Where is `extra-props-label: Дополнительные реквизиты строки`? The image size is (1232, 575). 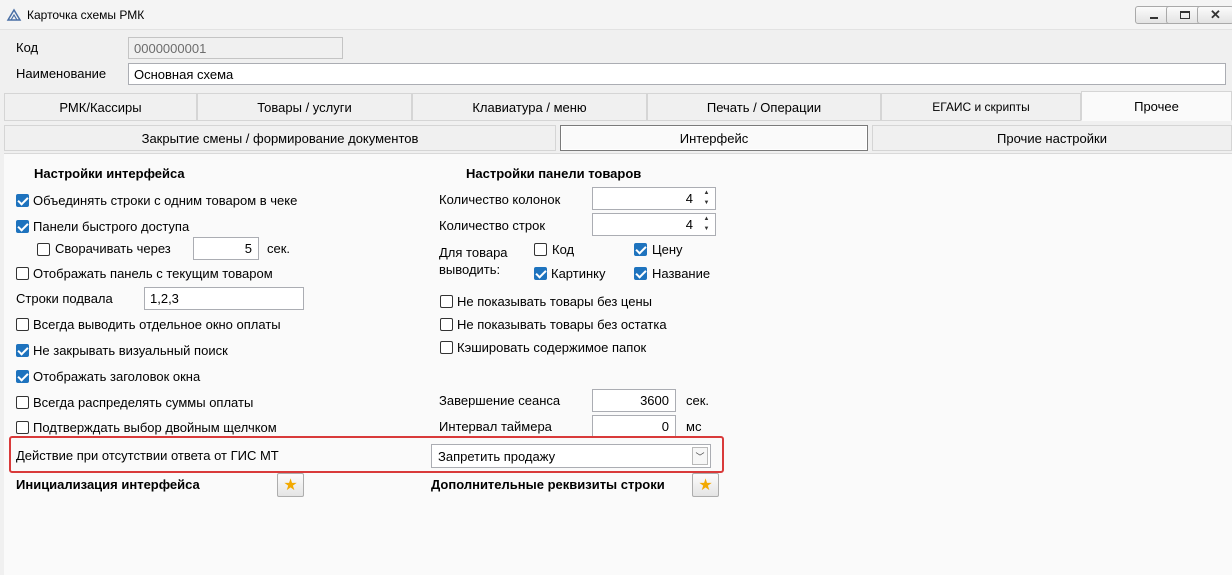 extra-props-label: Дополнительные реквизиты строки is located at coordinates (548, 484).